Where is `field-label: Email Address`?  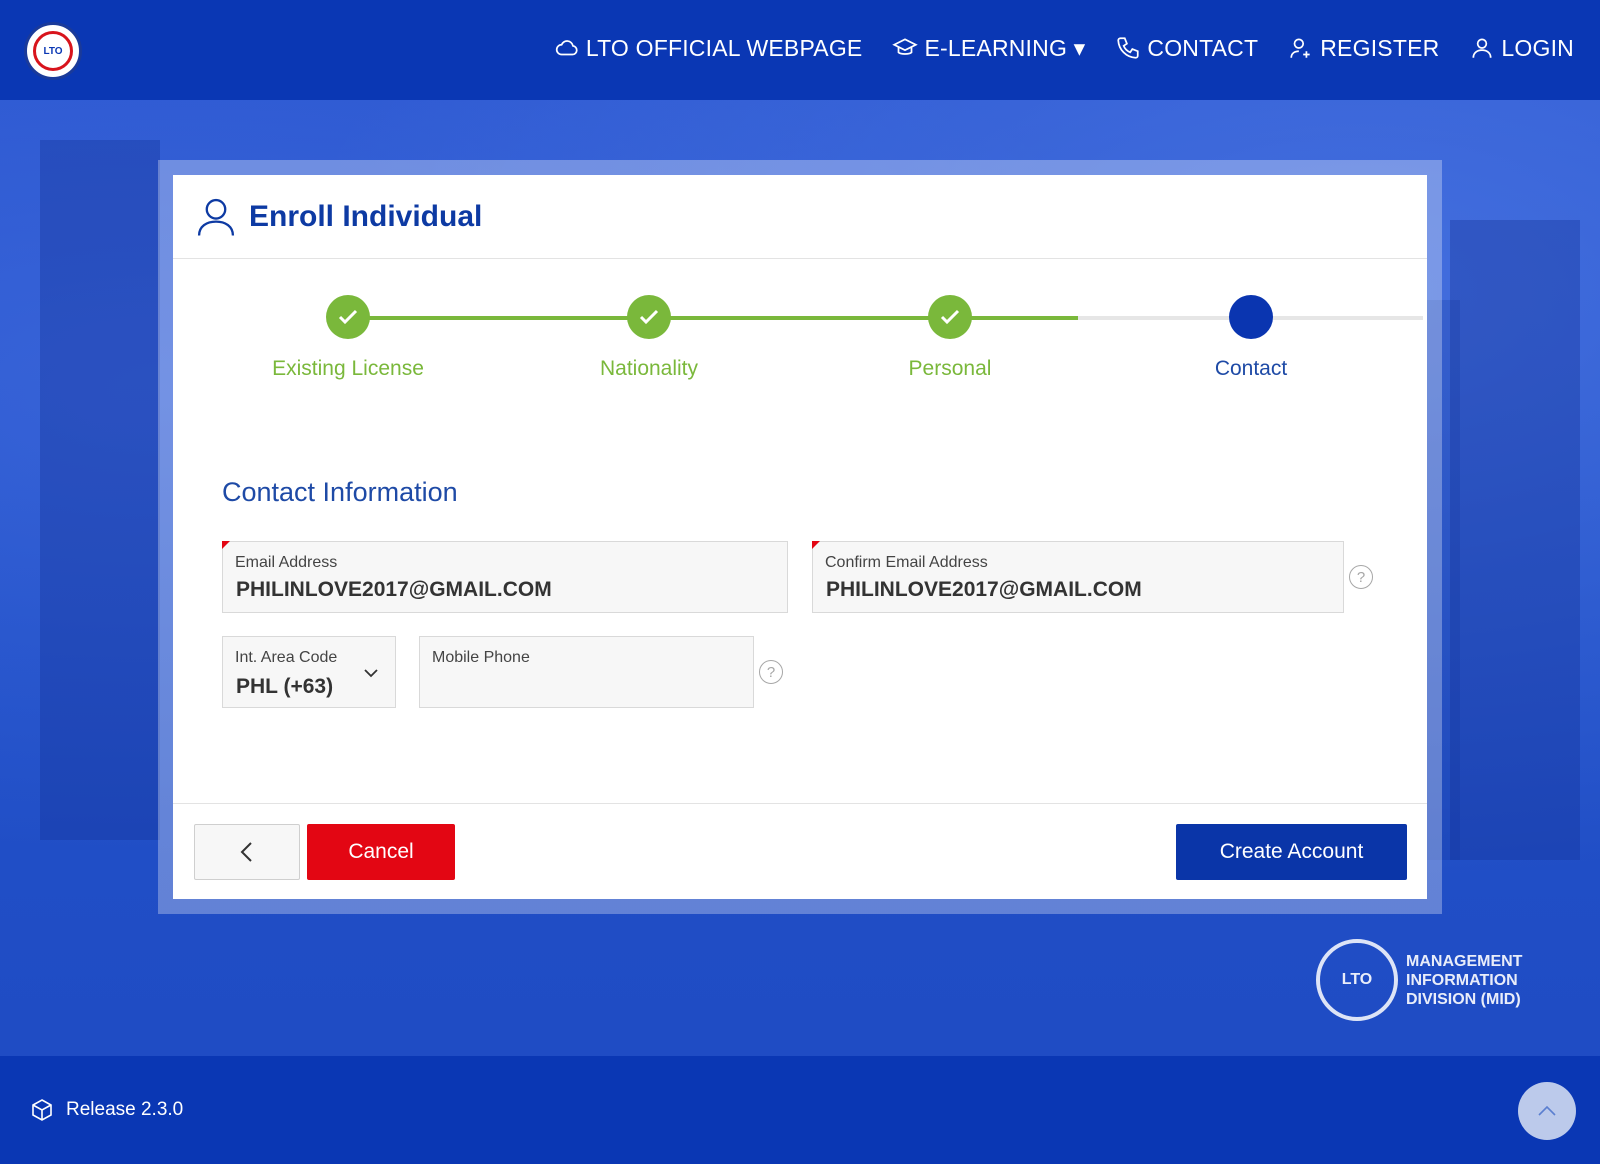 field-label: Email Address is located at coordinates (286, 562).